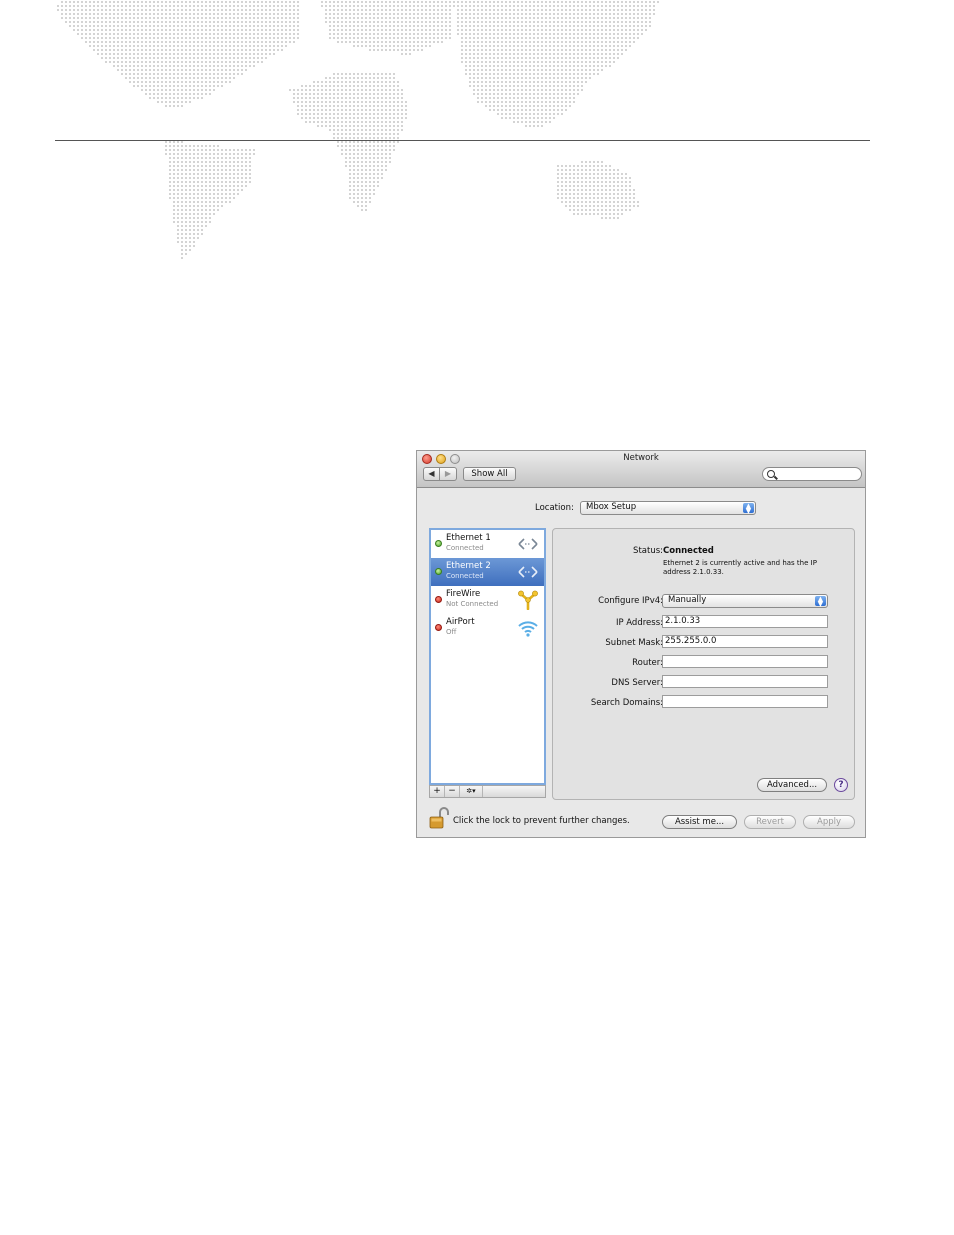 The height and width of the screenshot is (1235, 954). What do you see at coordinates (745, 681) in the screenshot?
I see `dns-server-field` at bounding box center [745, 681].